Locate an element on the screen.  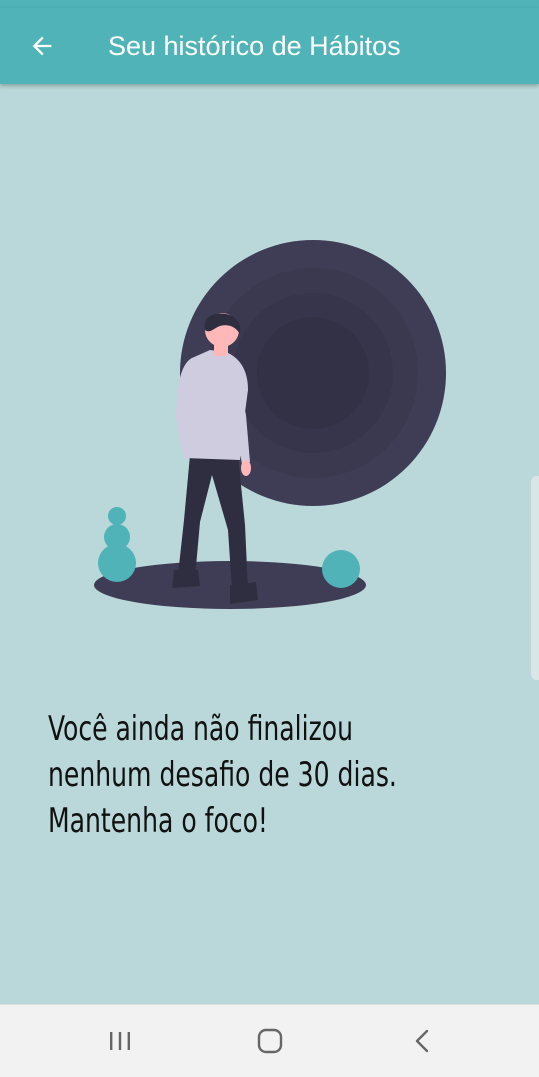
system-back-button is located at coordinates (422, 1041).